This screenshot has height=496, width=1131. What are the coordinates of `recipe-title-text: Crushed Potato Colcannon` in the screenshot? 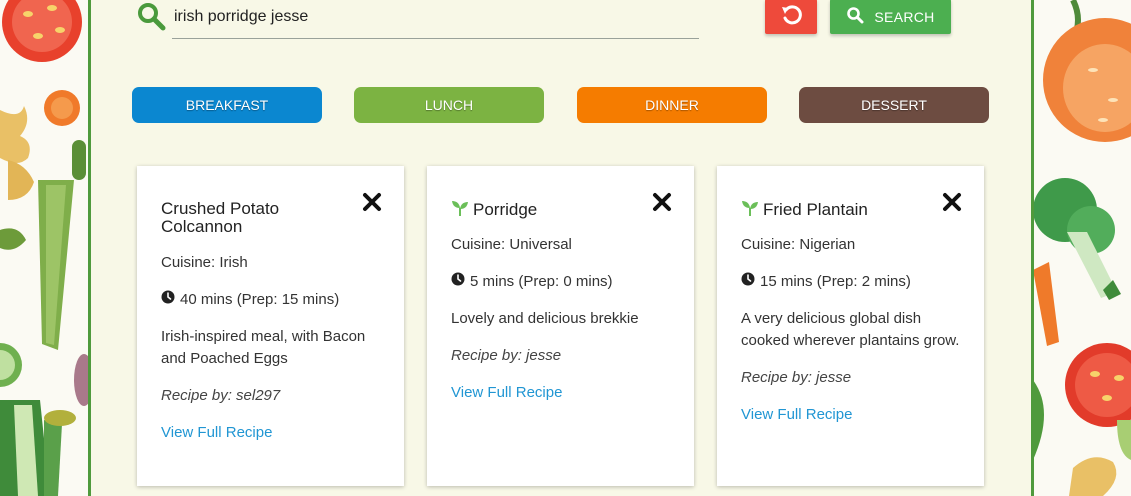 It's located at (220, 217).